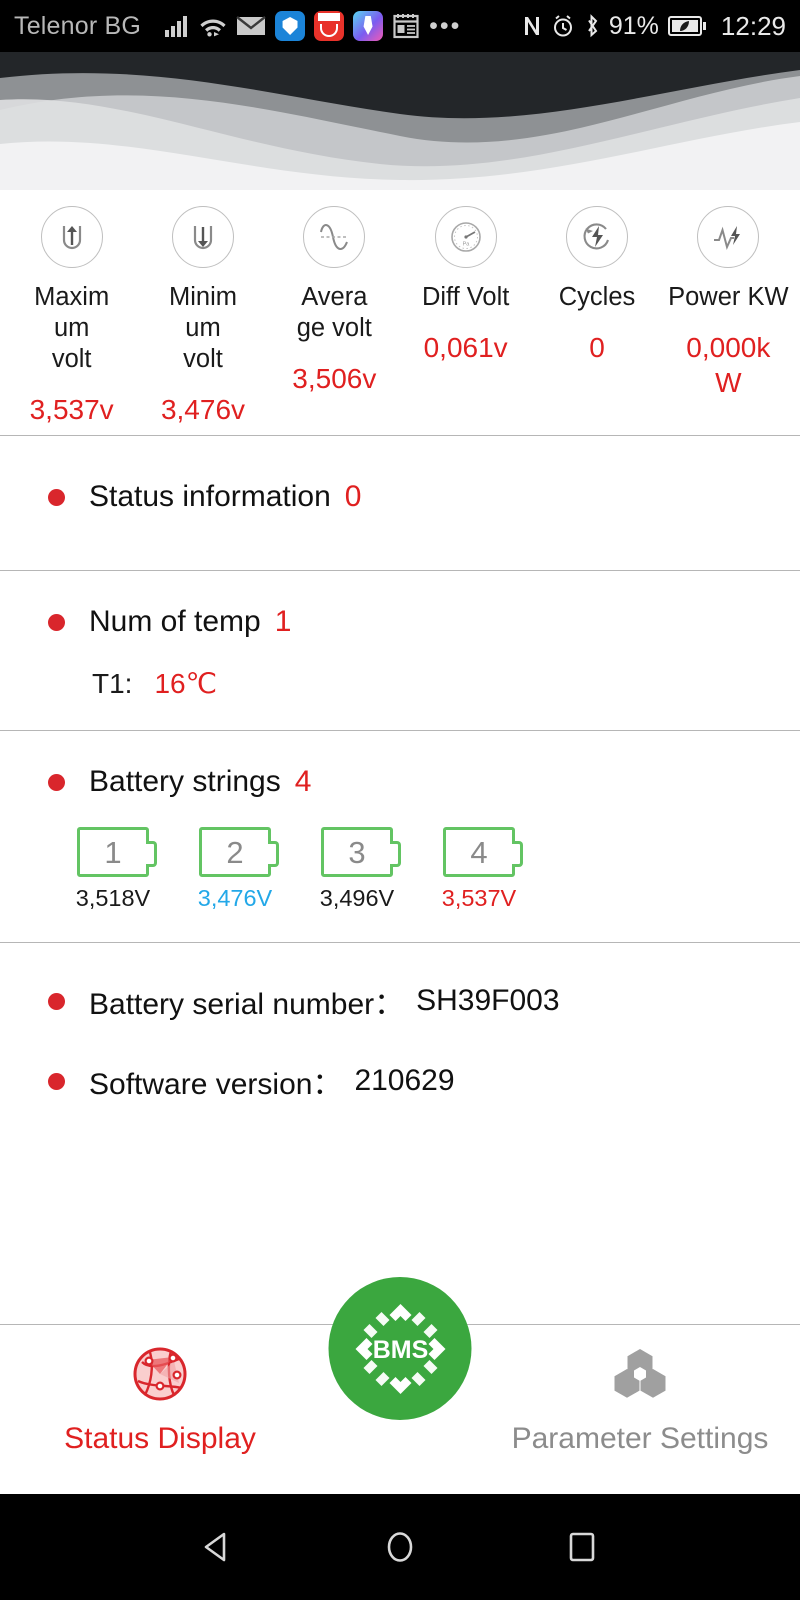  Describe the element at coordinates (71, 237) in the screenshot. I see `voltage-up-icon` at that location.